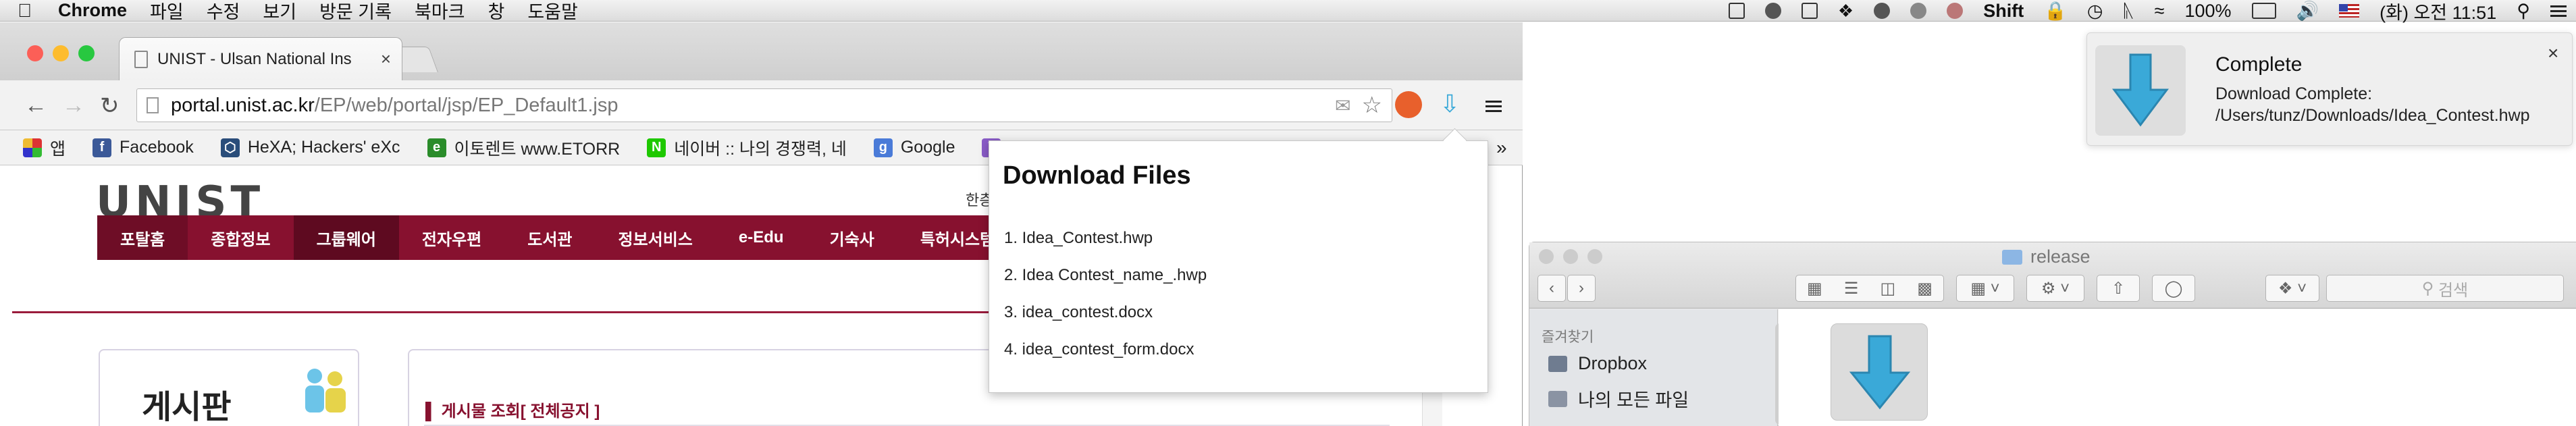 The width and height of the screenshot is (2576, 426). I want to click on recording-icon, so click(1955, 11).